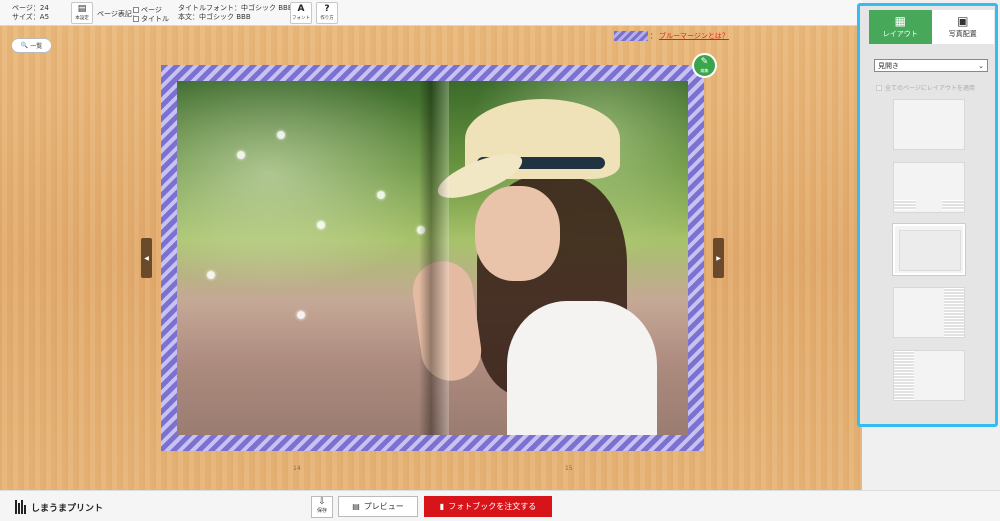 The height and width of the screenshot is (521, 1000). I want to click on font-info: タイトルフォント：中ゴシック BBB 本文：中ゴシック BBB, so click(235, 13).